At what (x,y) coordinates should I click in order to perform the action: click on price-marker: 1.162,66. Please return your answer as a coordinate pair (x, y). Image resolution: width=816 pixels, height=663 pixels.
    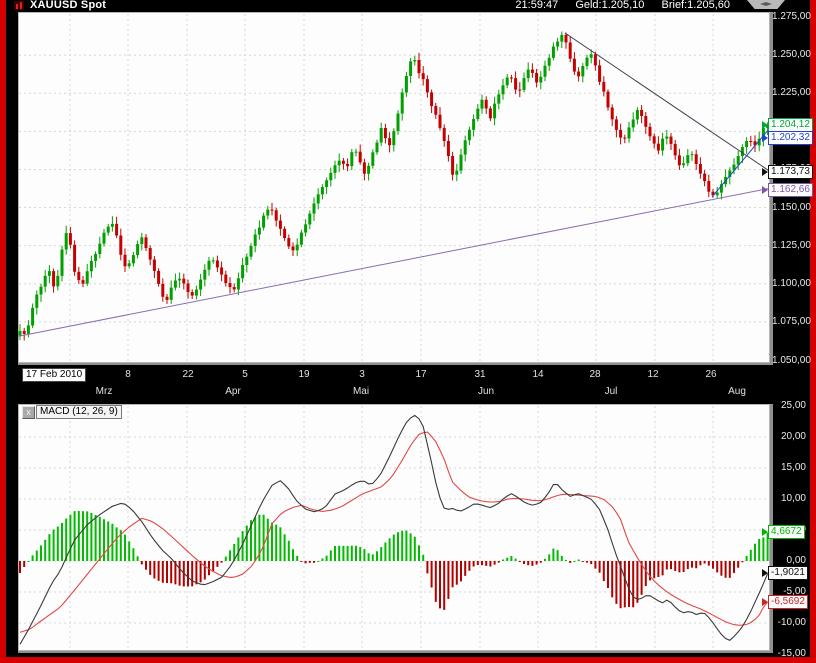
    Looking at the image, I should click on (790, 190).